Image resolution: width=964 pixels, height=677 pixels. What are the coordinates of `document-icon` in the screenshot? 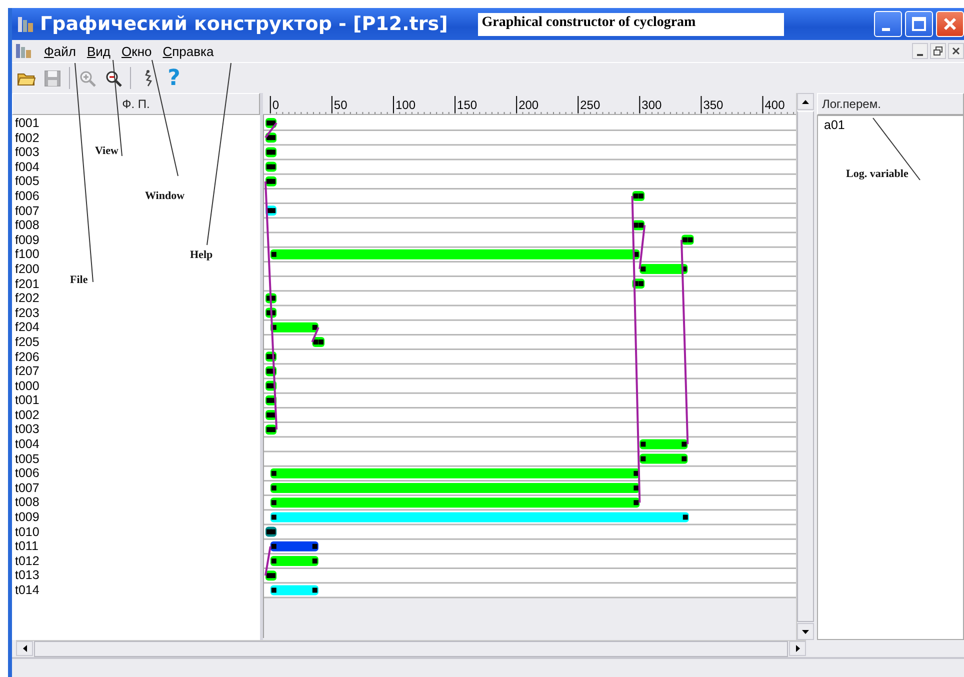 It's located at (24, 51).